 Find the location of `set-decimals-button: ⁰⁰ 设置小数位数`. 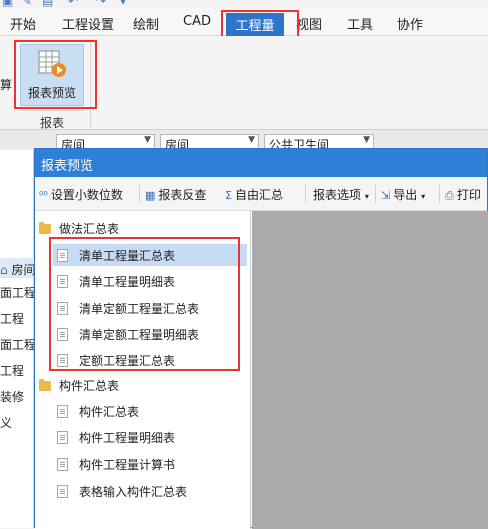

set-decimals-button: ⁰⁰ 设置小数位数 is located at coordinates (81, 194).